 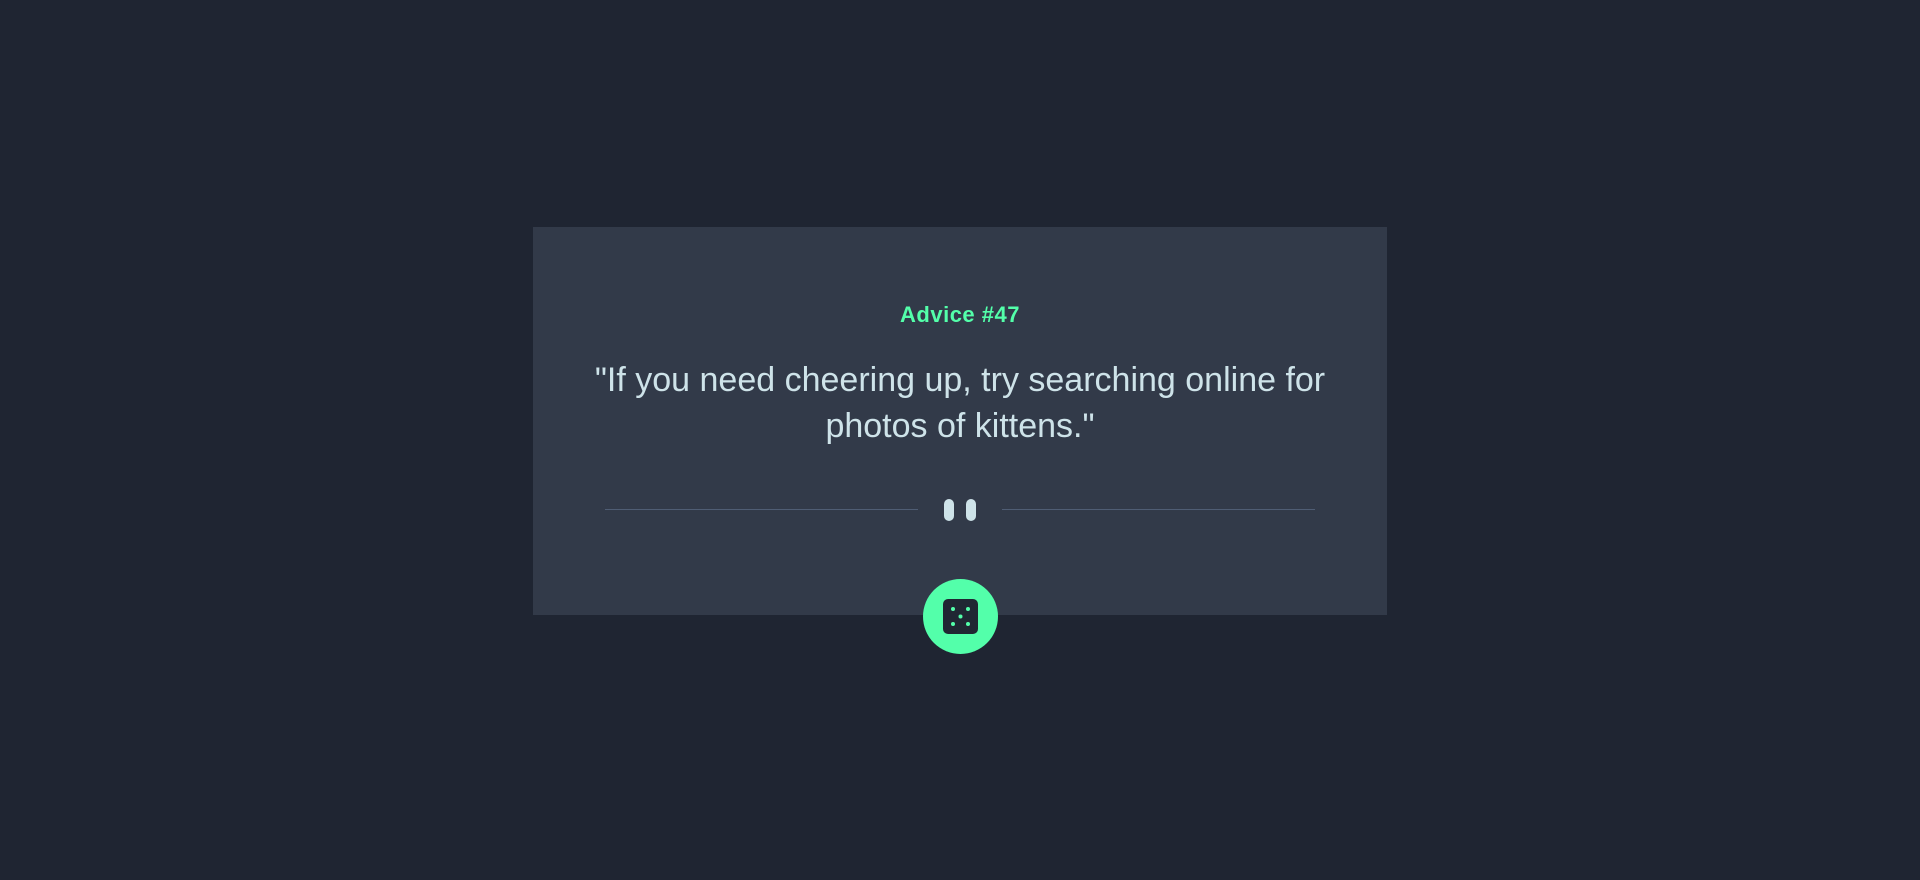 I want to click on dice-icon, so click(x=960, y=616).